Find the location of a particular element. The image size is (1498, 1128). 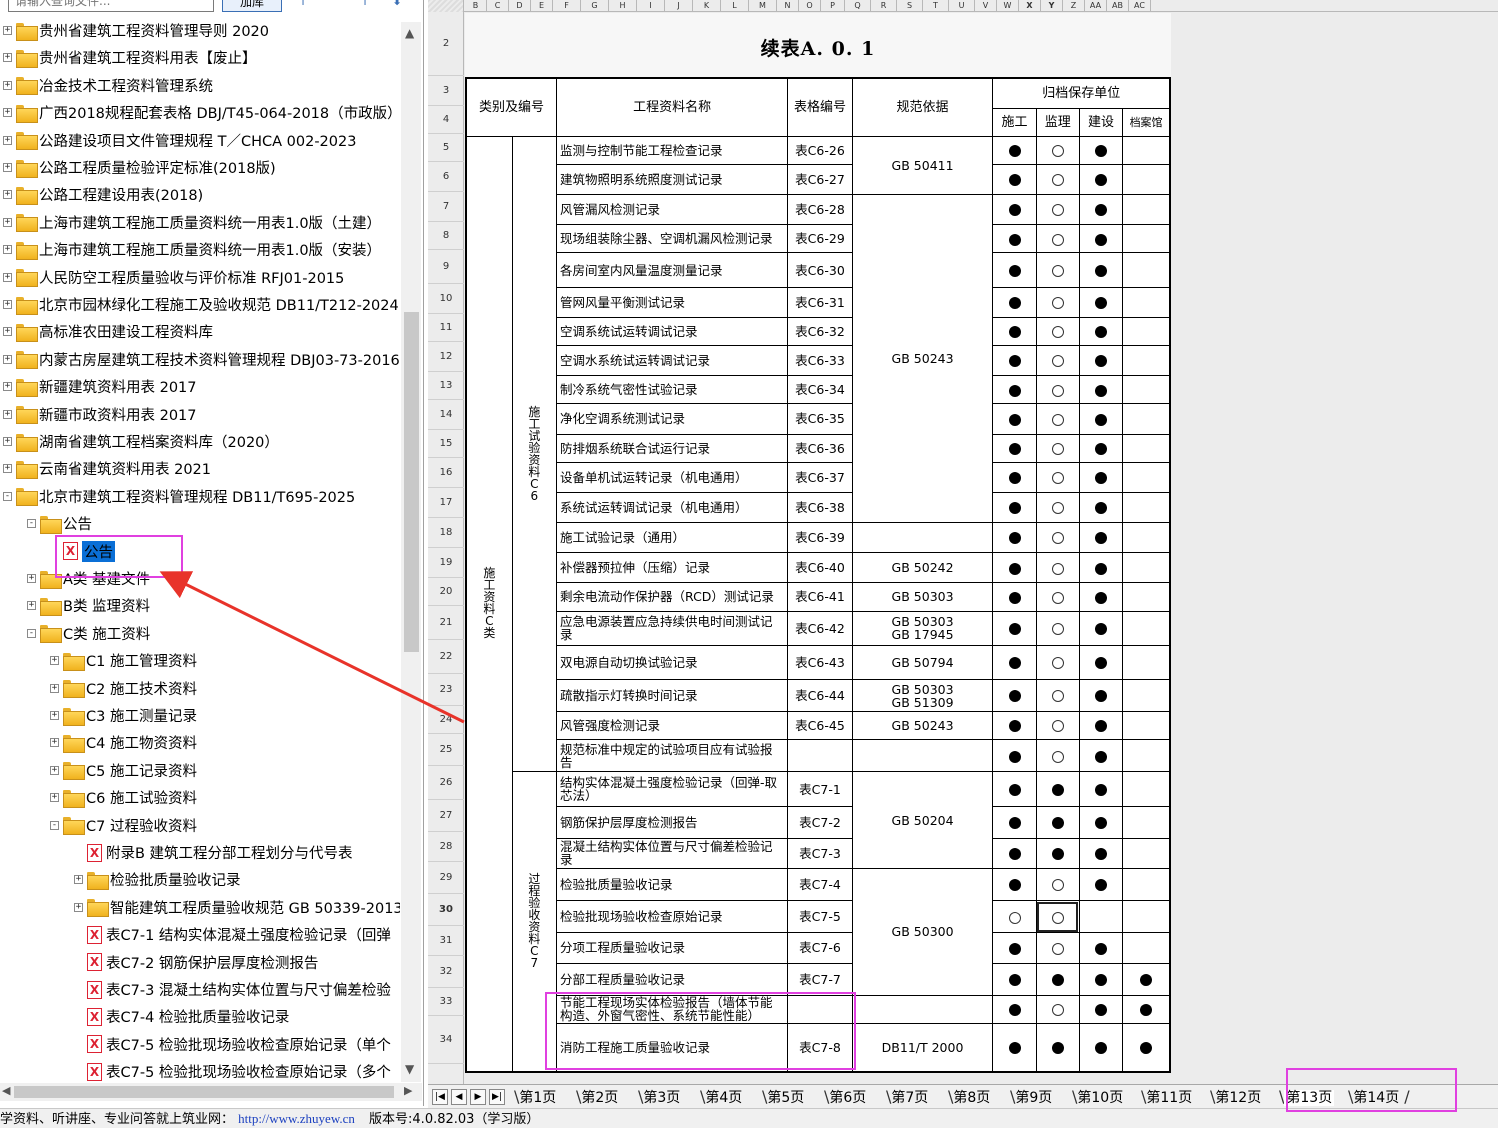

form-number-cell: 表C6-32 is located at coordinates (820, 331).